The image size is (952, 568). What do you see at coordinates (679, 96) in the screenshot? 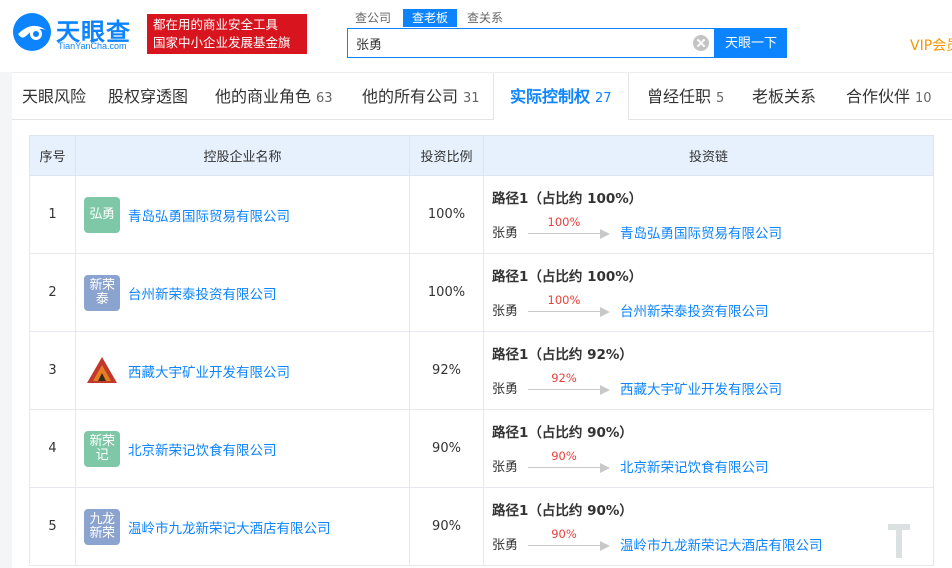
I see `tab-label: 曾经任职` at bounding box center [679, 96].